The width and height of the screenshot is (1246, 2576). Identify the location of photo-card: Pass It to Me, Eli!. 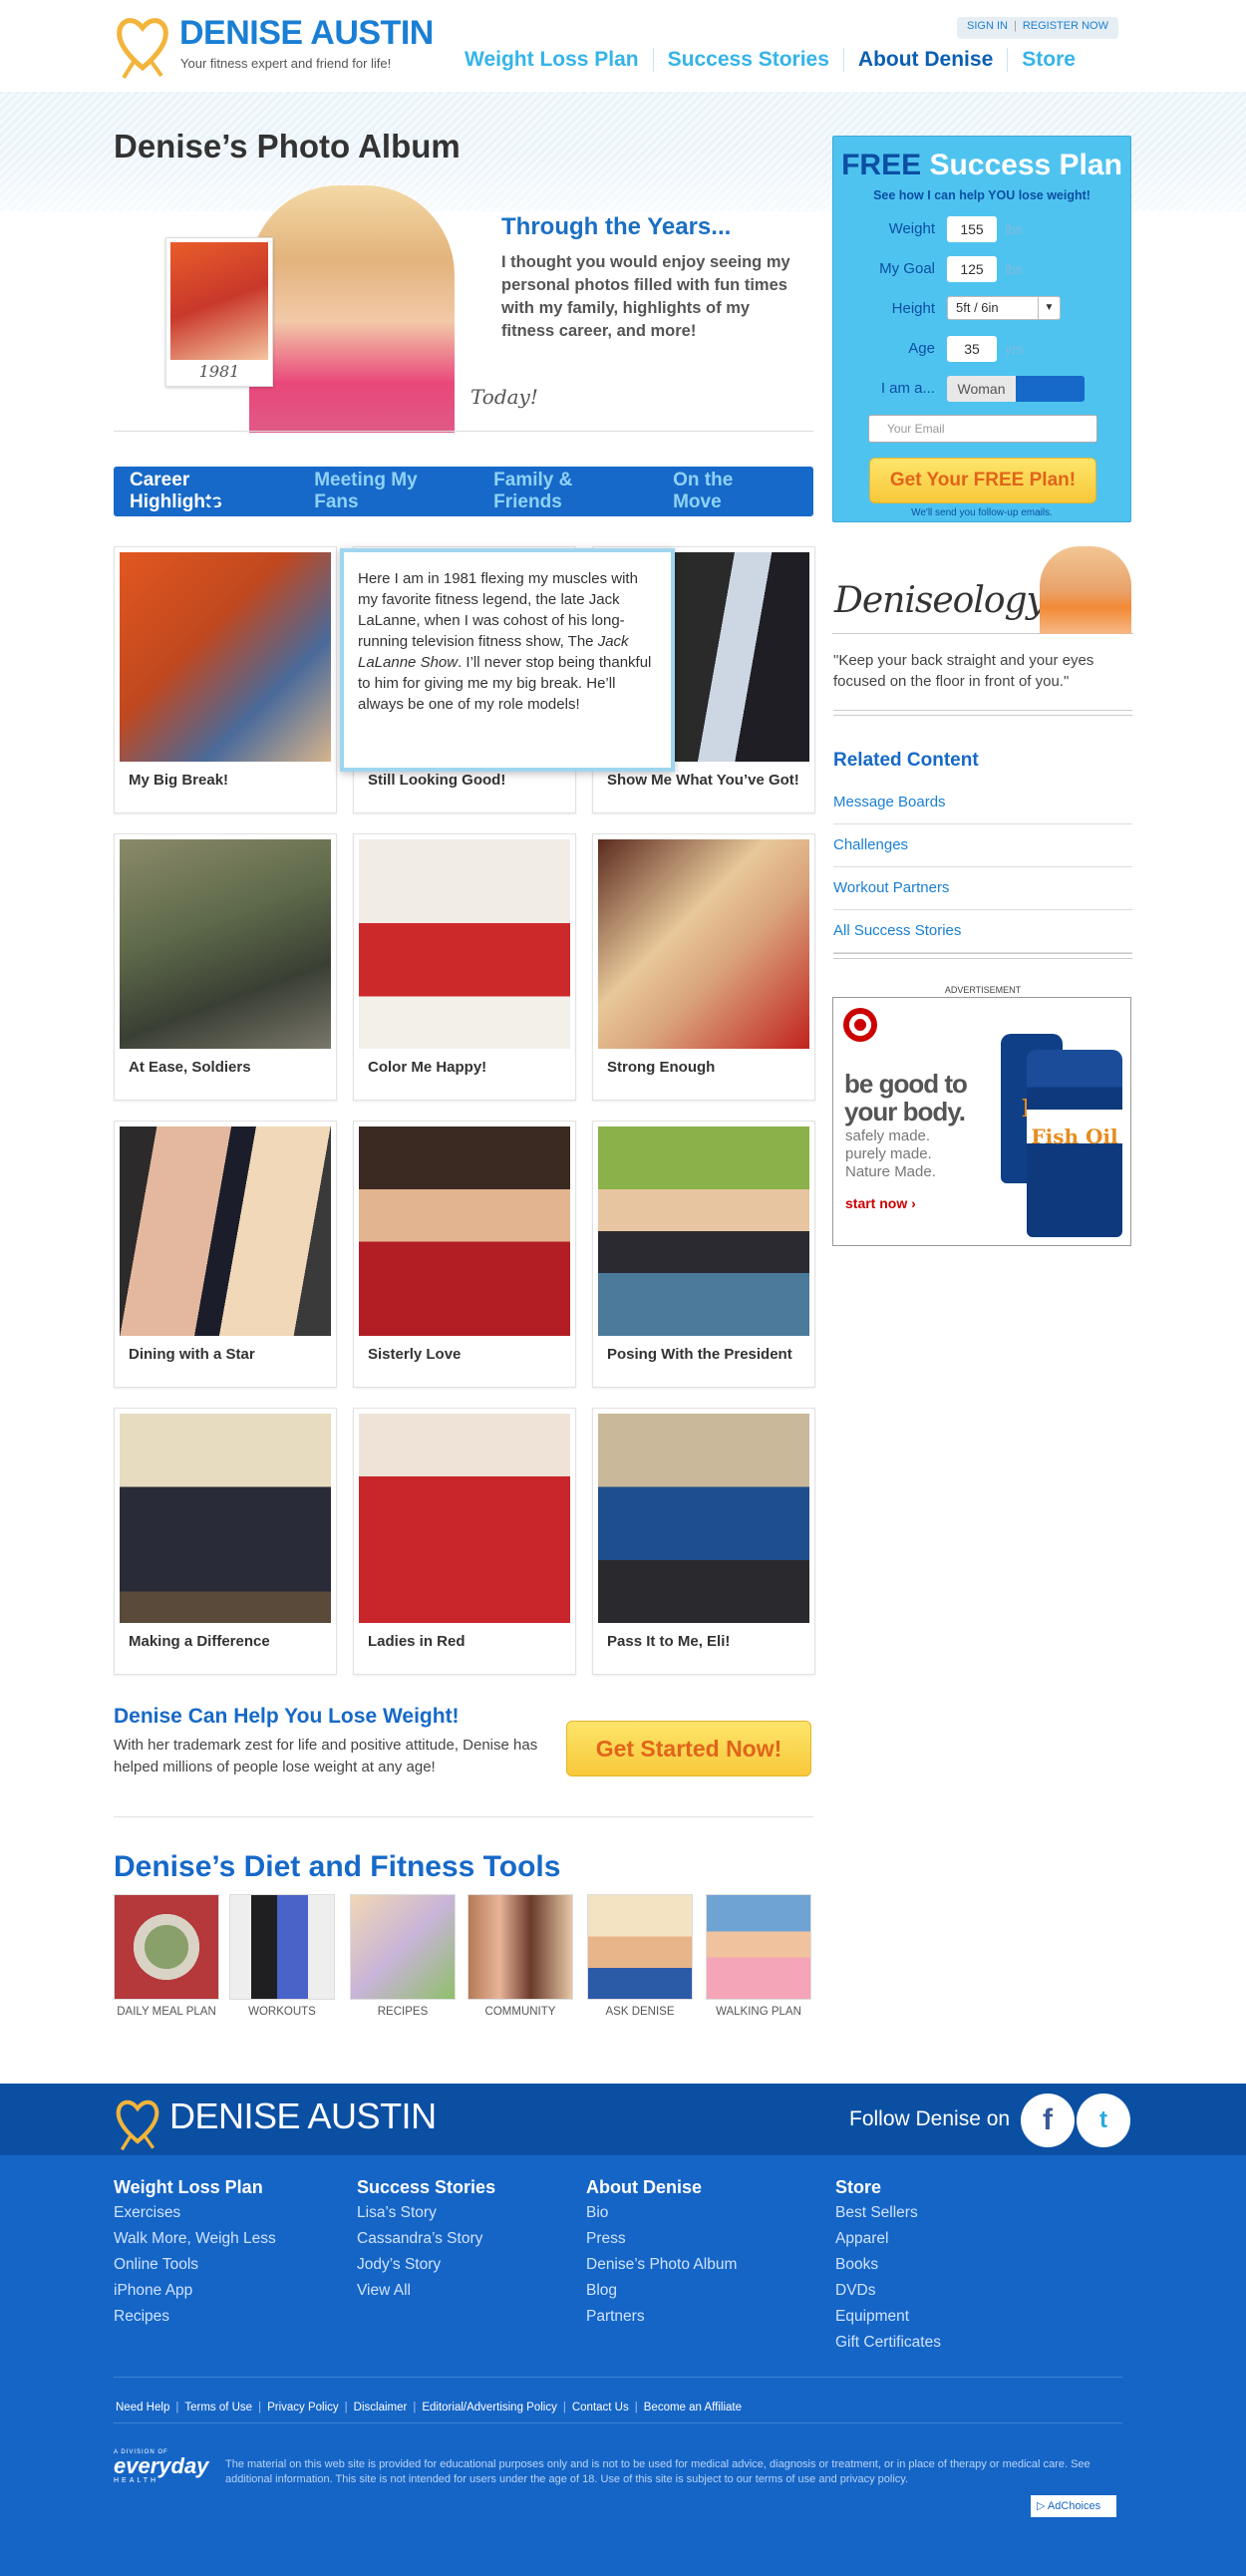
(703, 1541).